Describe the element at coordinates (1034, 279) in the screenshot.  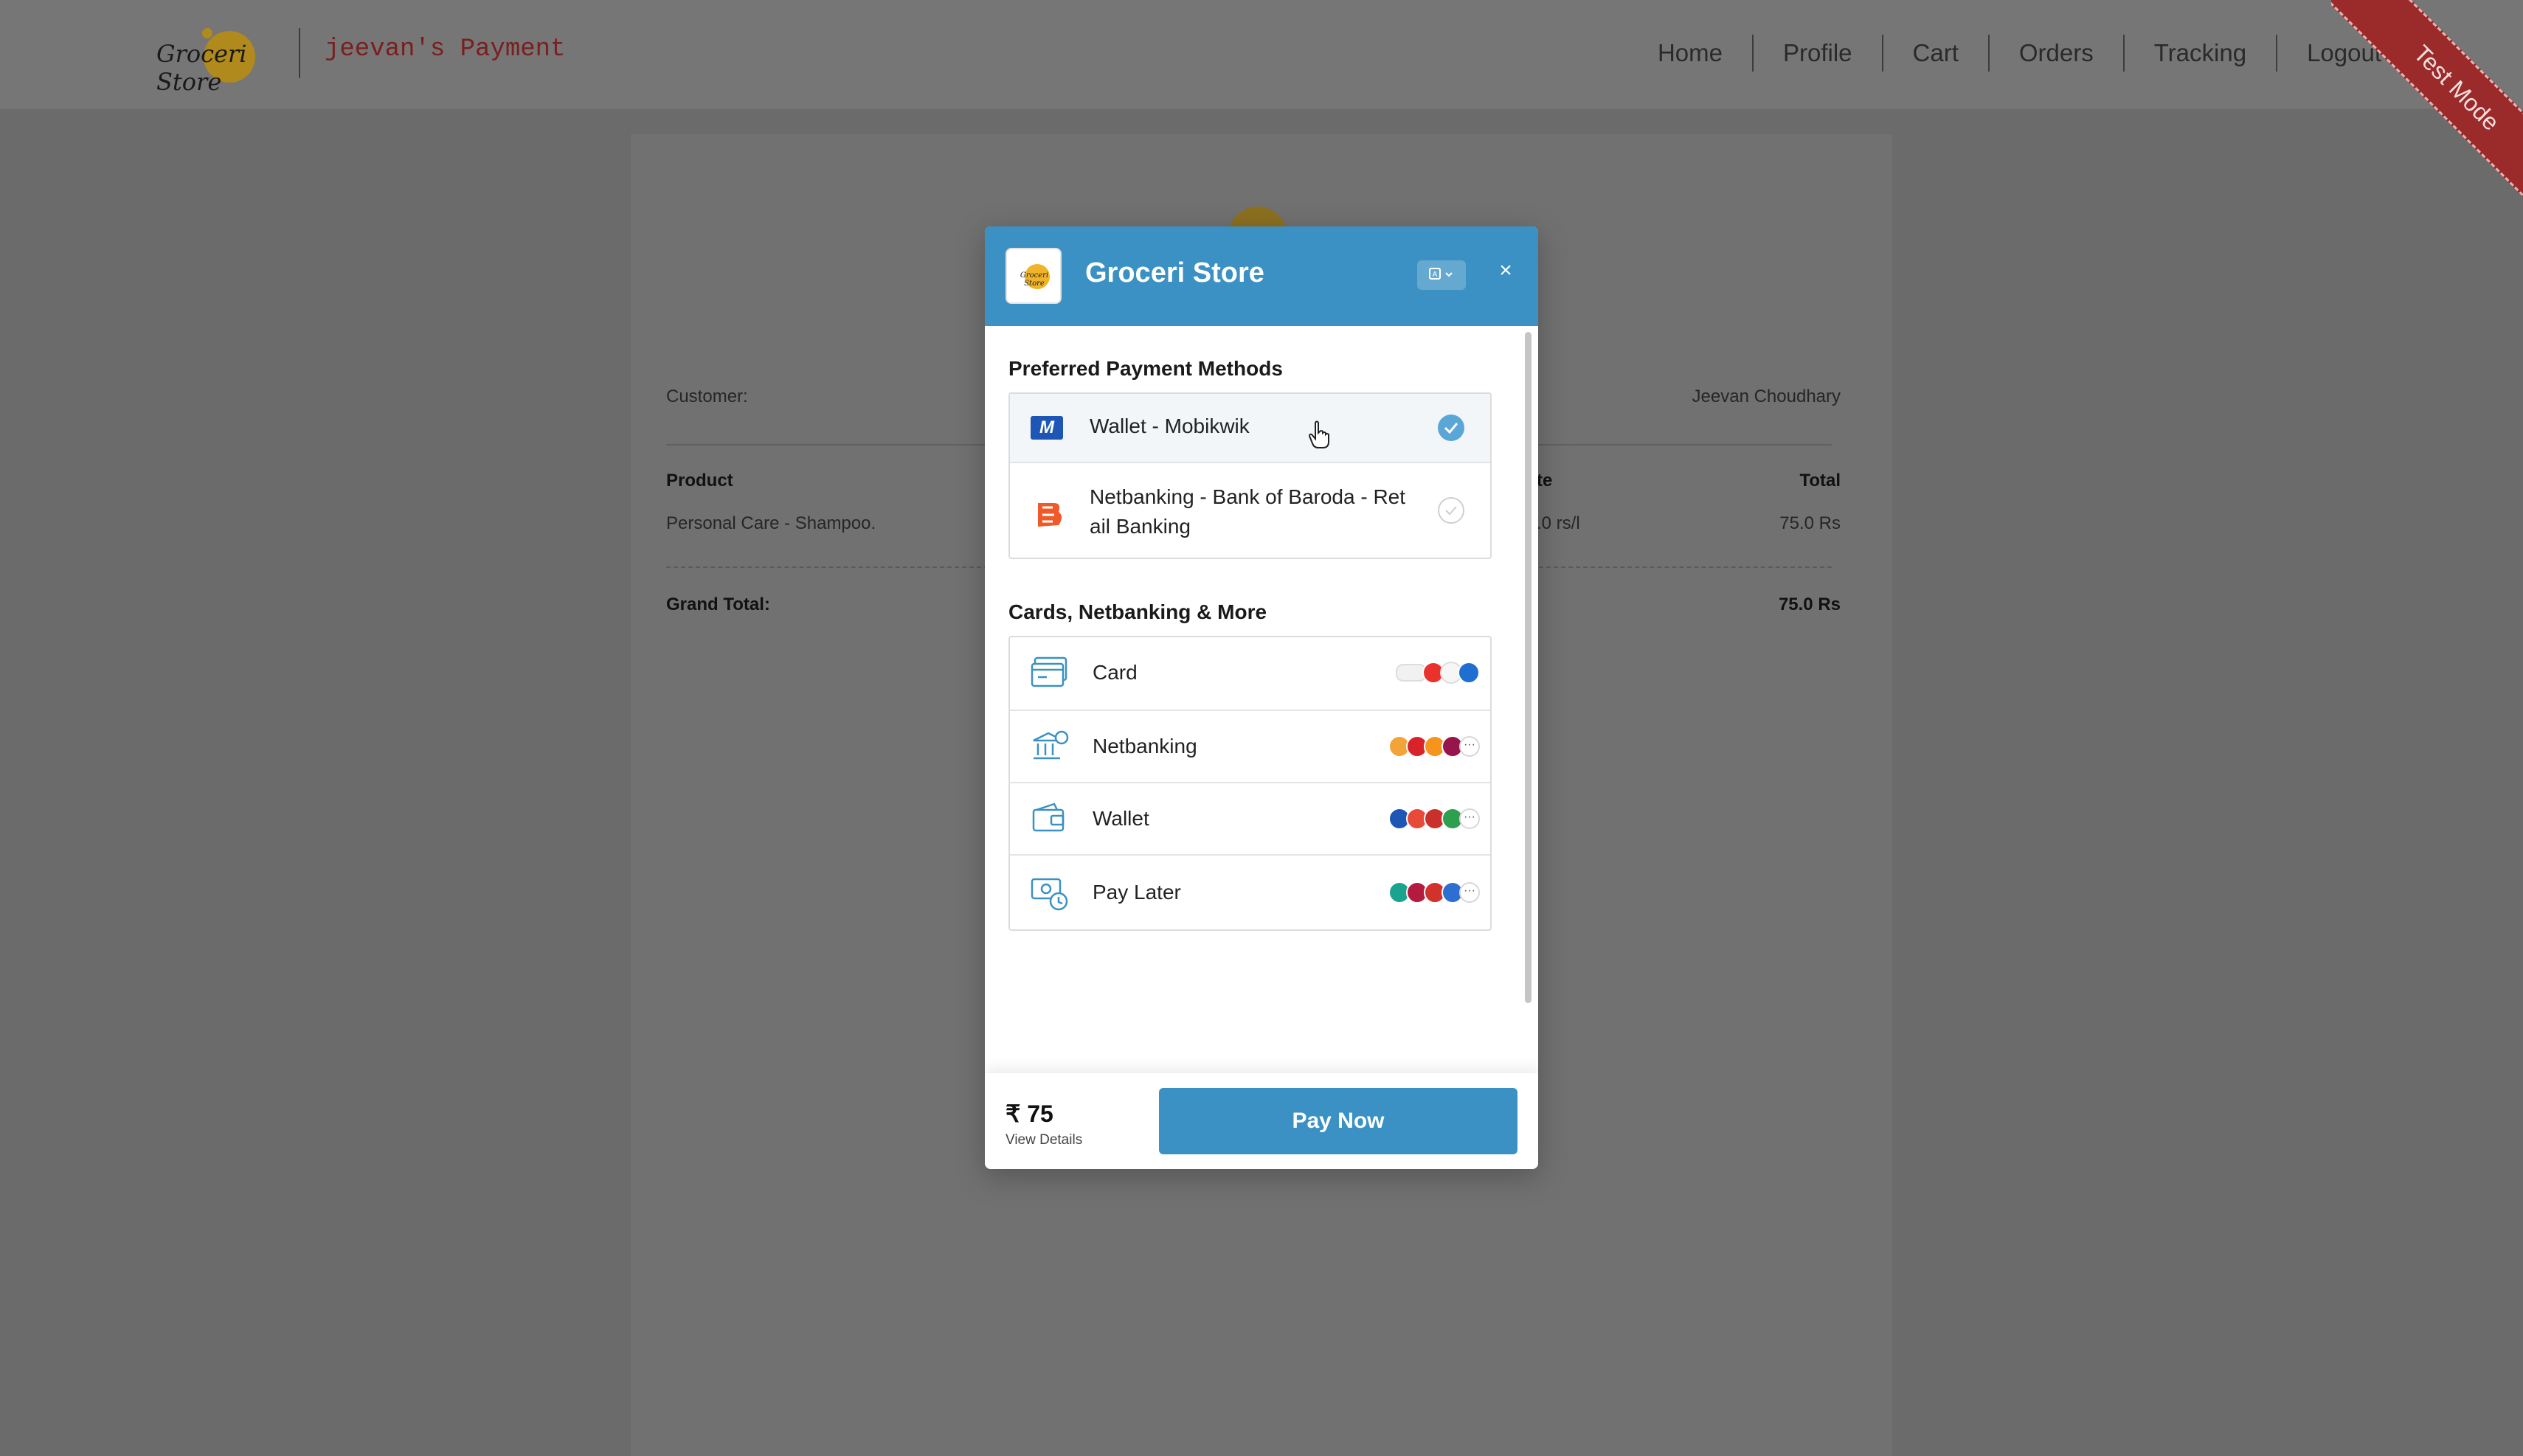
I see `merchant-logo-text: Groceri Store` at that location.